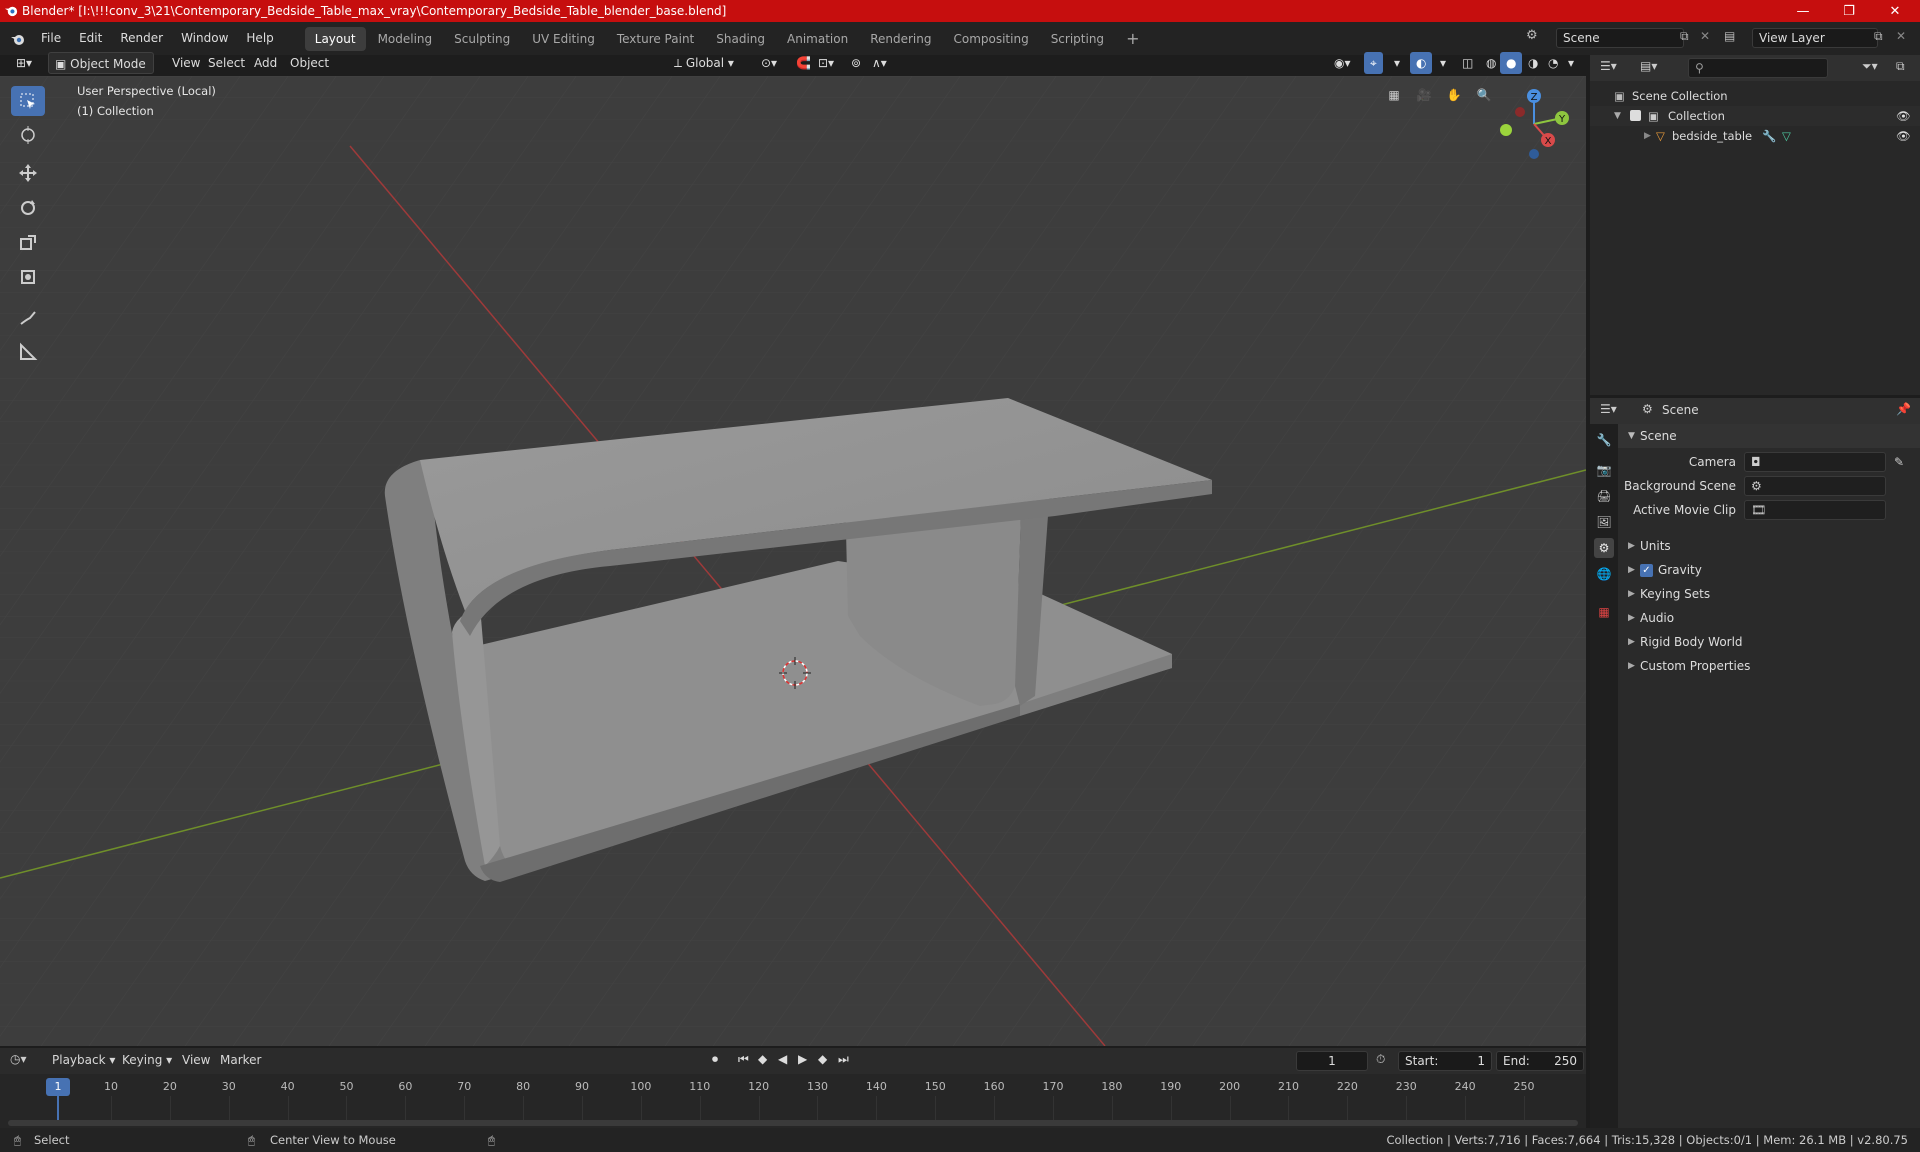  What do you see at coordinates (1648, 66) in the screenshot?
I see `outliner-display-mode-icon: ▤▾` at bounding box center [1648, 66].